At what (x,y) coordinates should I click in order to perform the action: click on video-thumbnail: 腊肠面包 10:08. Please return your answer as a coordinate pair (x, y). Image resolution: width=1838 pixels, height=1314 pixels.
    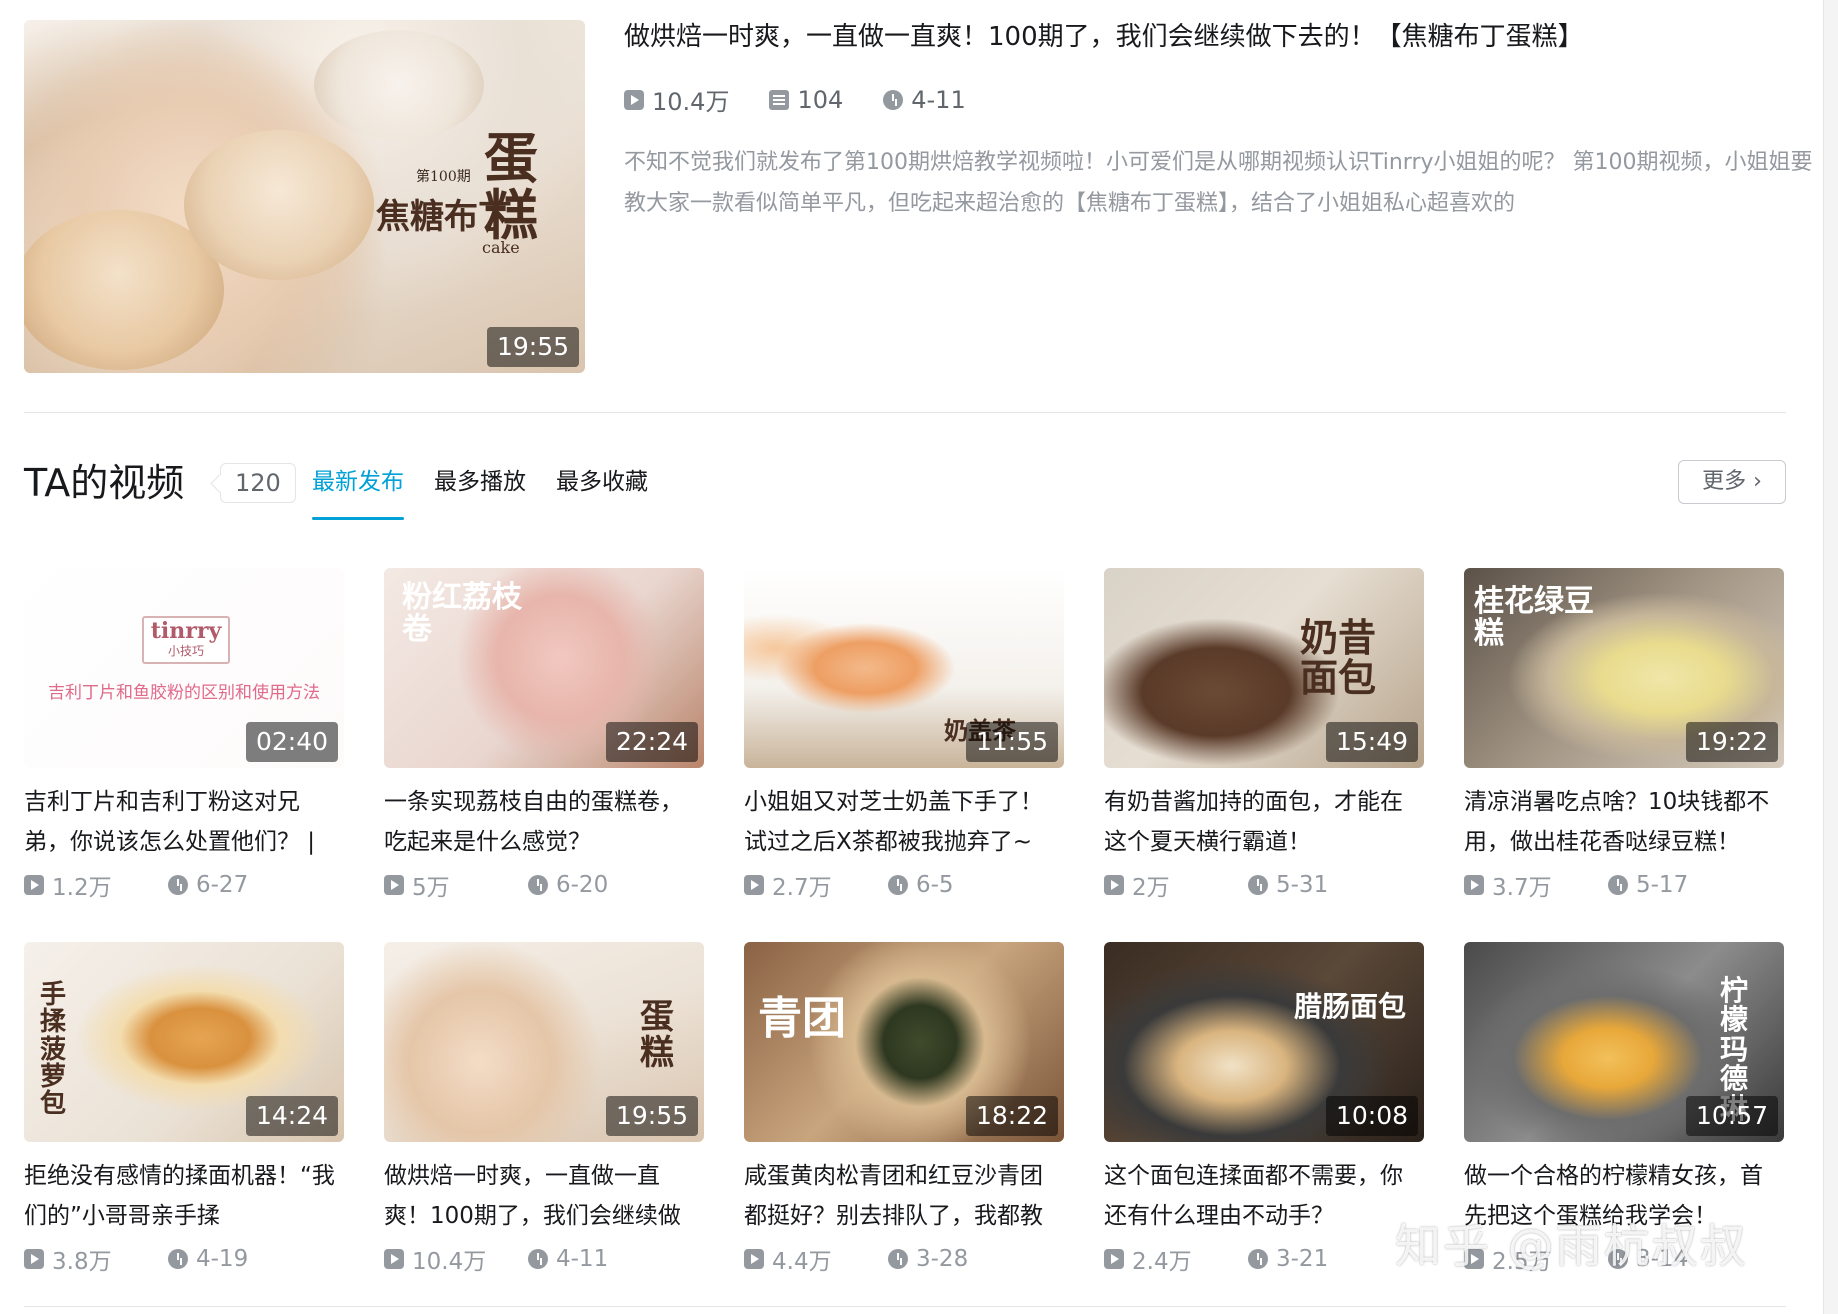
    Looking at the image, I should click on (1264, 1042).